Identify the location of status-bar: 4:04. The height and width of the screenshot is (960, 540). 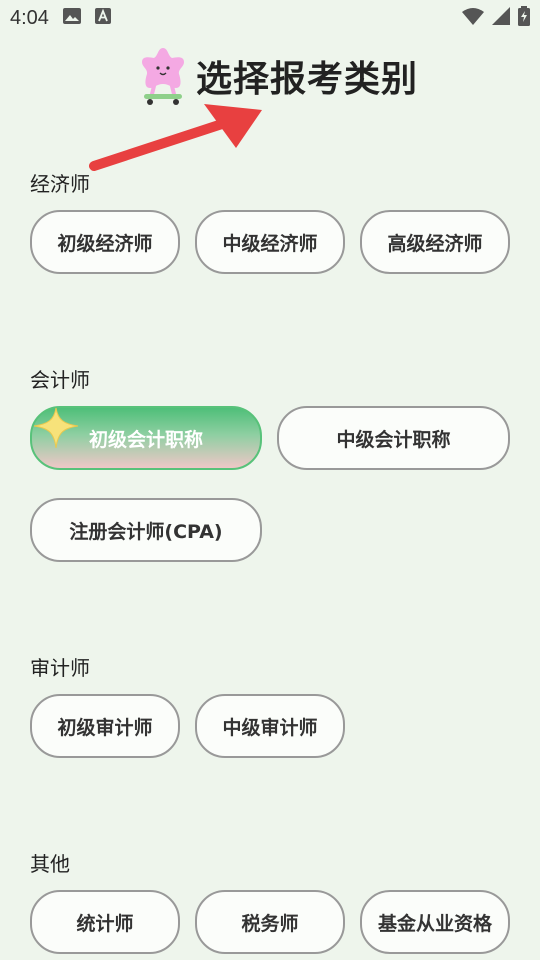
(270, 18).